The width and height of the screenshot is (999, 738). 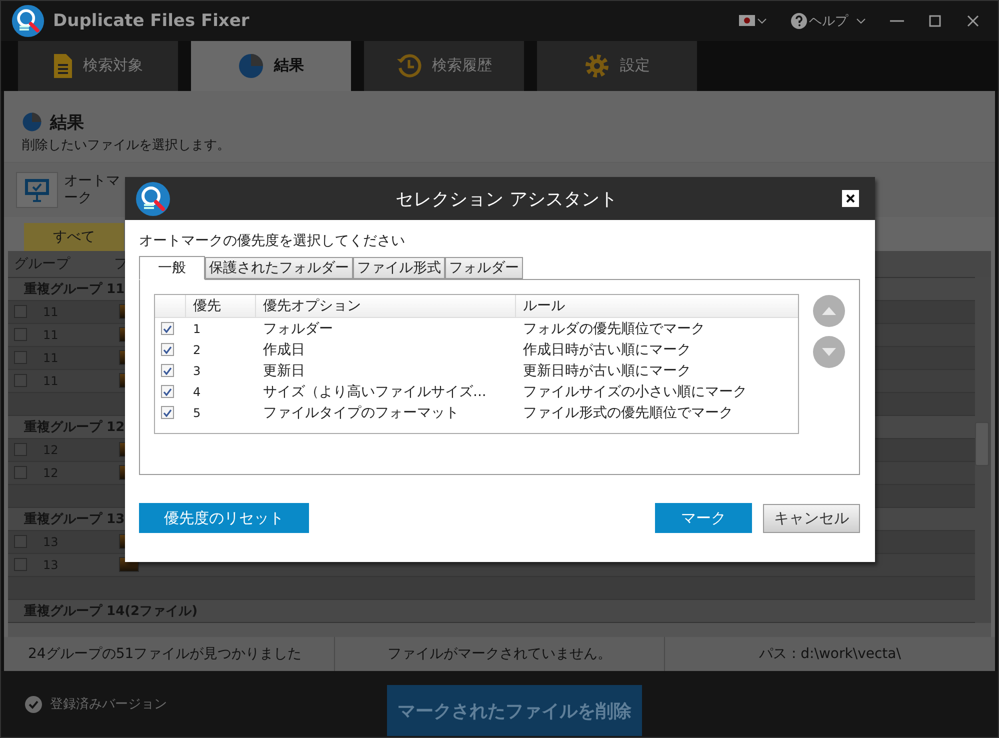 I want to click on delete-marked-button: マークされたファイルを削除, so click(x=514, y=710).